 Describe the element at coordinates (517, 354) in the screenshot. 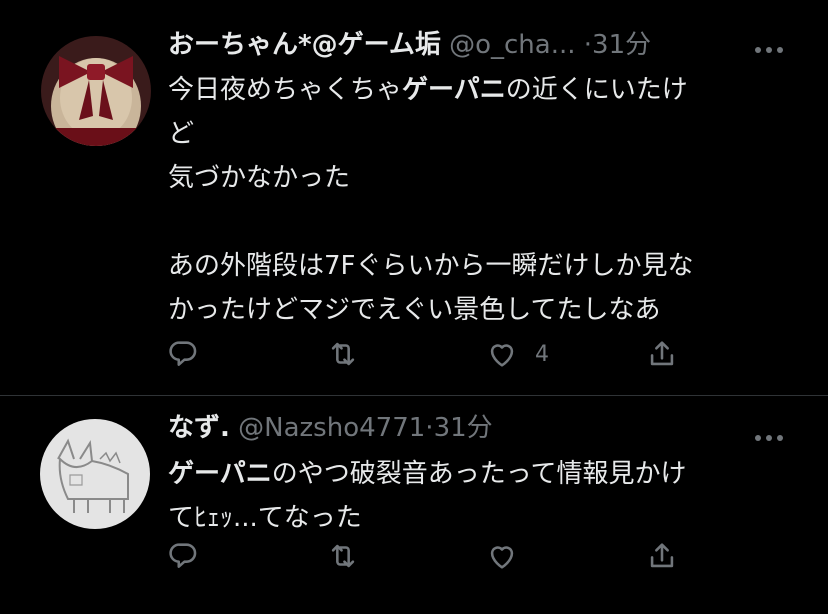

I see `like-button: 4` at that location.